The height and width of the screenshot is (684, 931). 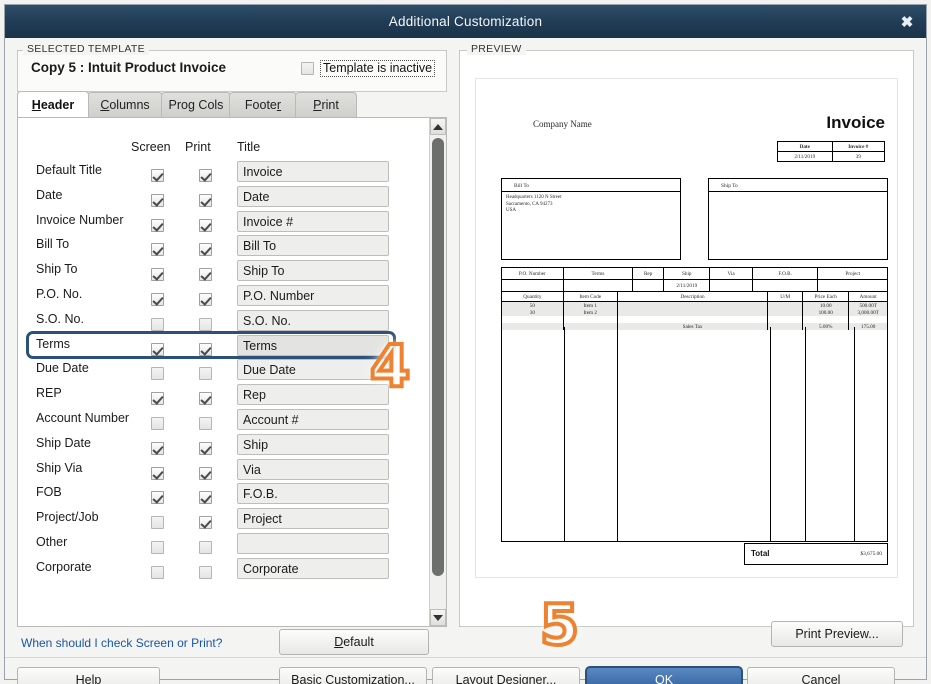 I want to click on field-row-ship-via: Ship Via Via, so click(x=224, y=470).